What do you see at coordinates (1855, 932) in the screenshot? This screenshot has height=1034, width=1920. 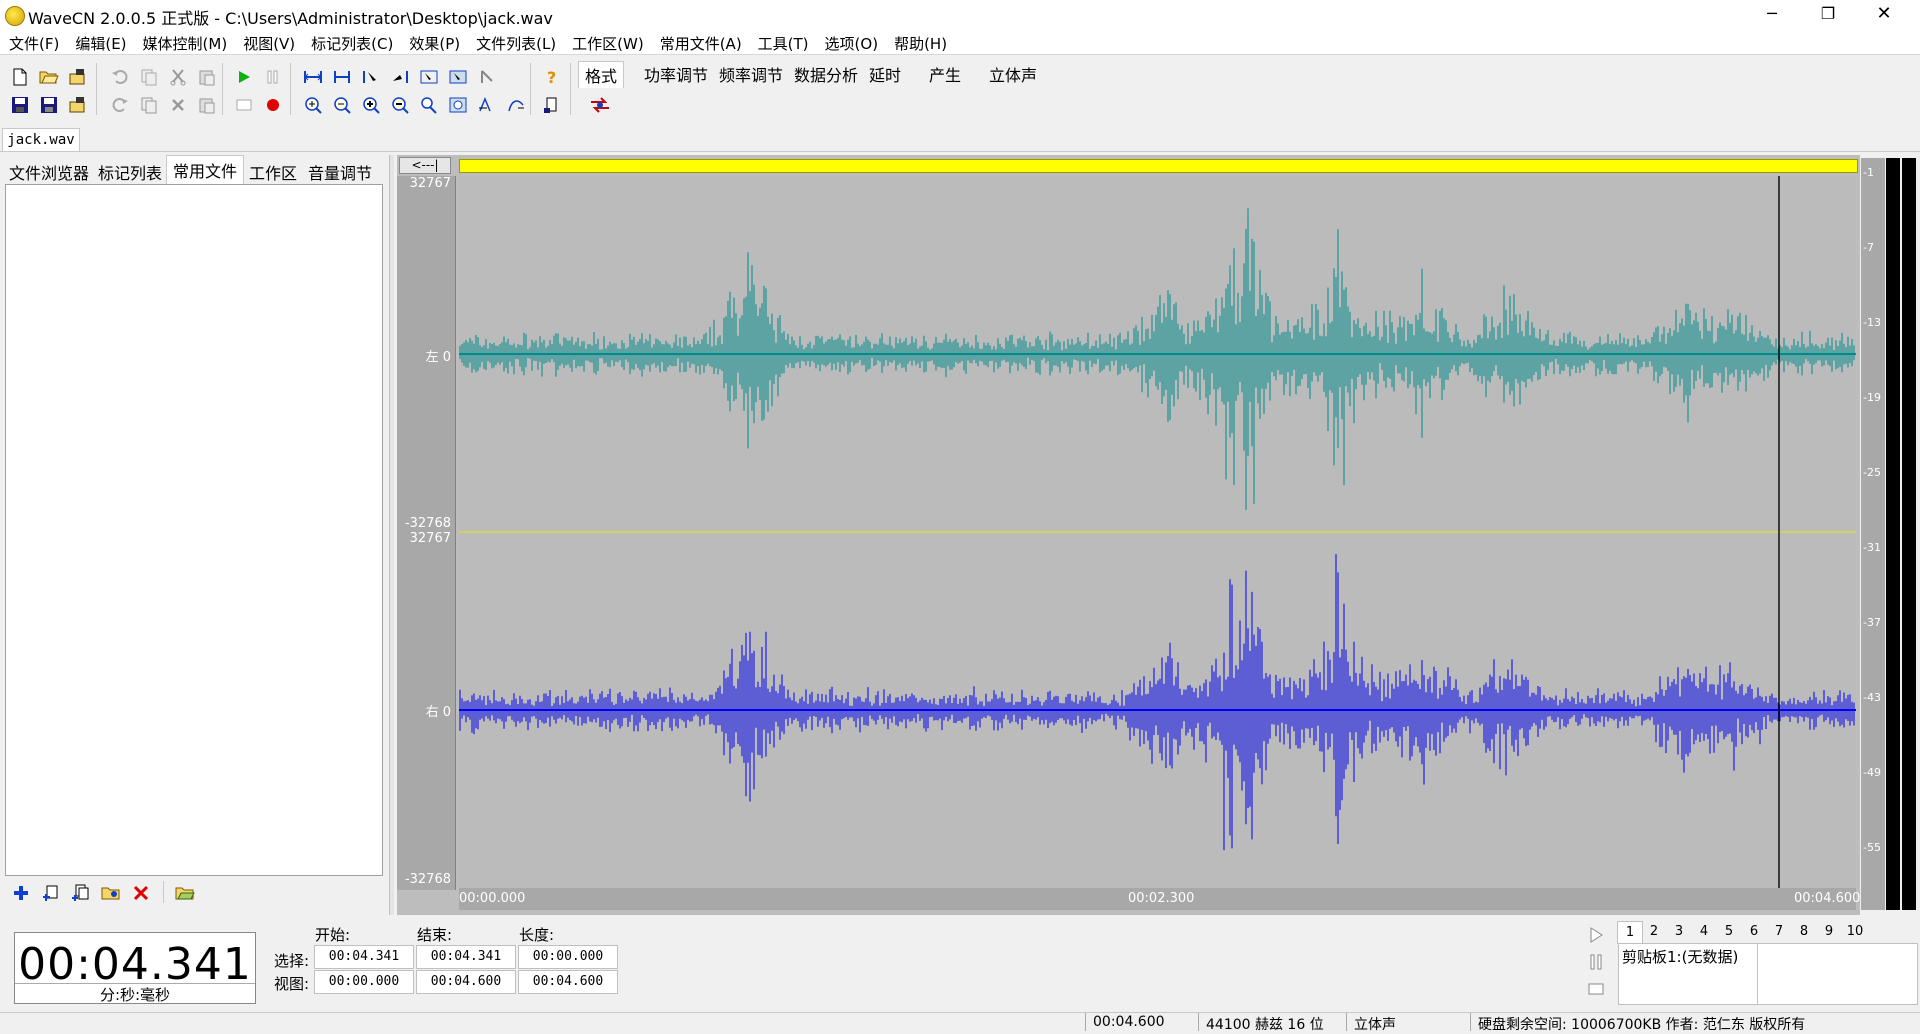 I see `clipboard-tab-10: 10` at bounding box center [1855, 932].